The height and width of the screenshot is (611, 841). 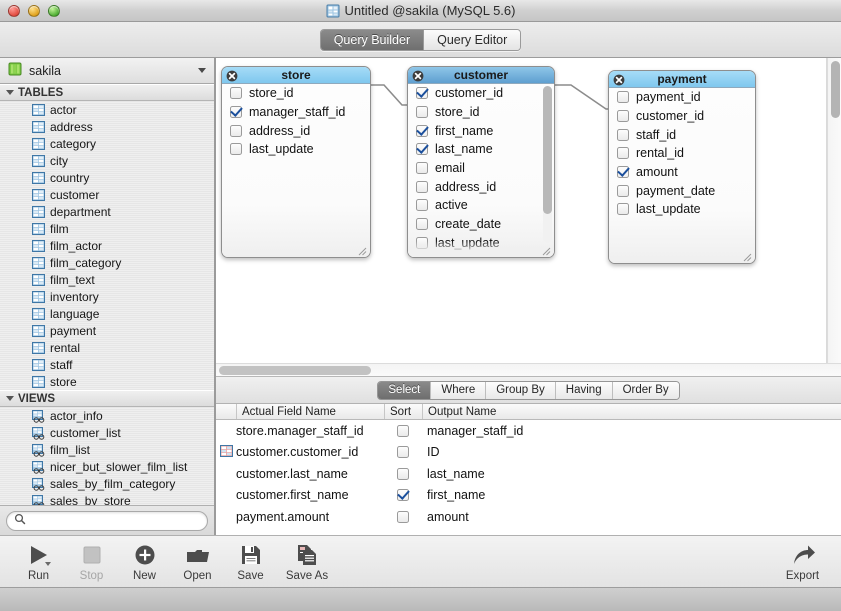 I want to click on table-row: customer.customer_id ID, so click(x=528, y=453).